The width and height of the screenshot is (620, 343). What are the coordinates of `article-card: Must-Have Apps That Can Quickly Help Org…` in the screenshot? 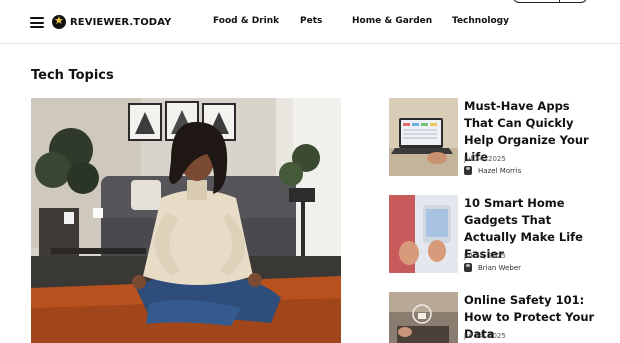 It's located at (491, 138).